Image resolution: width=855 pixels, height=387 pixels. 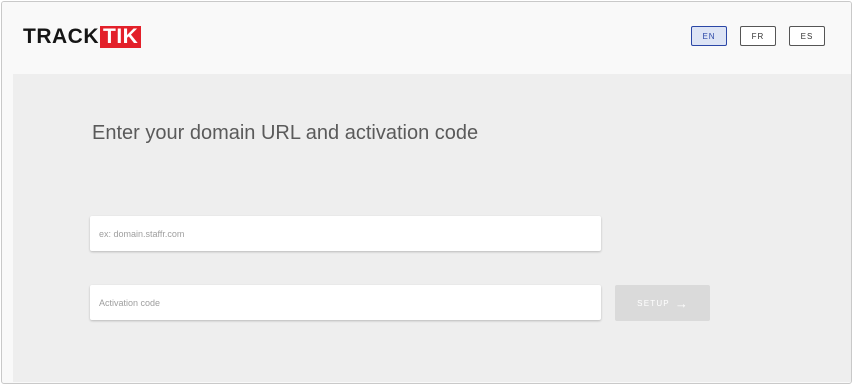 I want to click on arrow-right-icon: →, so click(x=681, y=303).